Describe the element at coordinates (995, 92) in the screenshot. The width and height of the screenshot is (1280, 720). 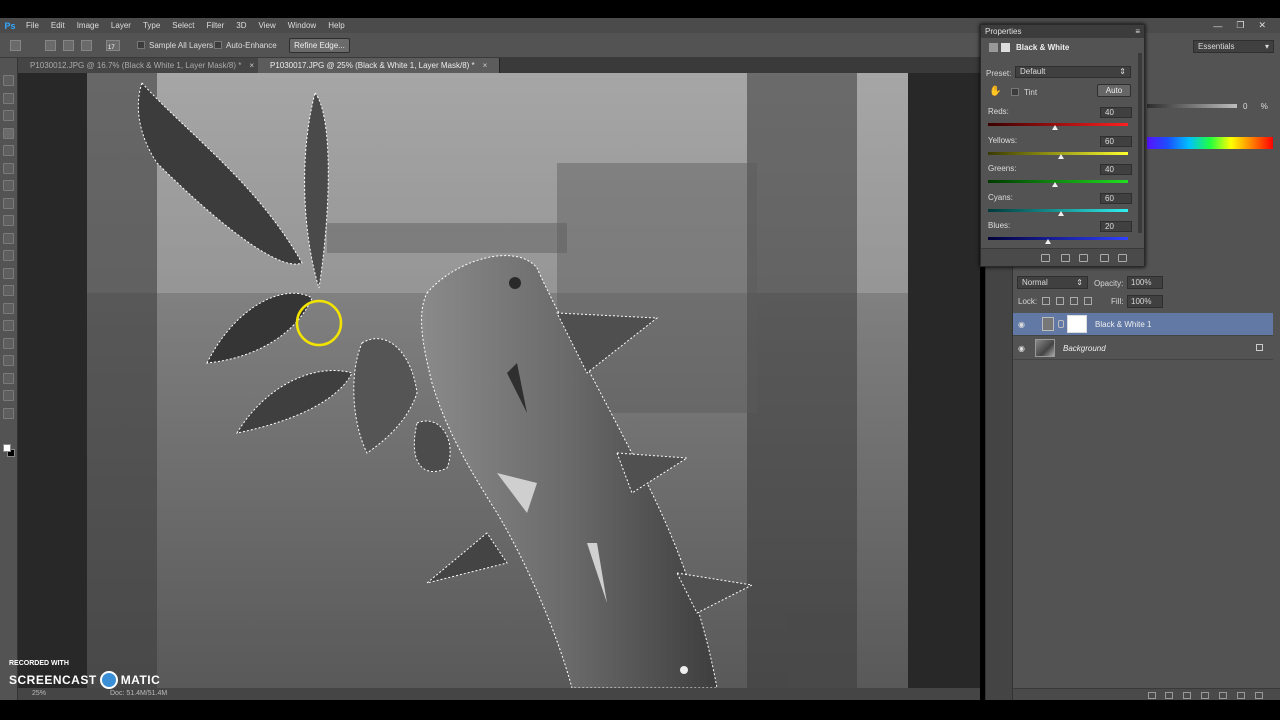
I see `targeted-adjustment-hand-icon: ✋` at that location.